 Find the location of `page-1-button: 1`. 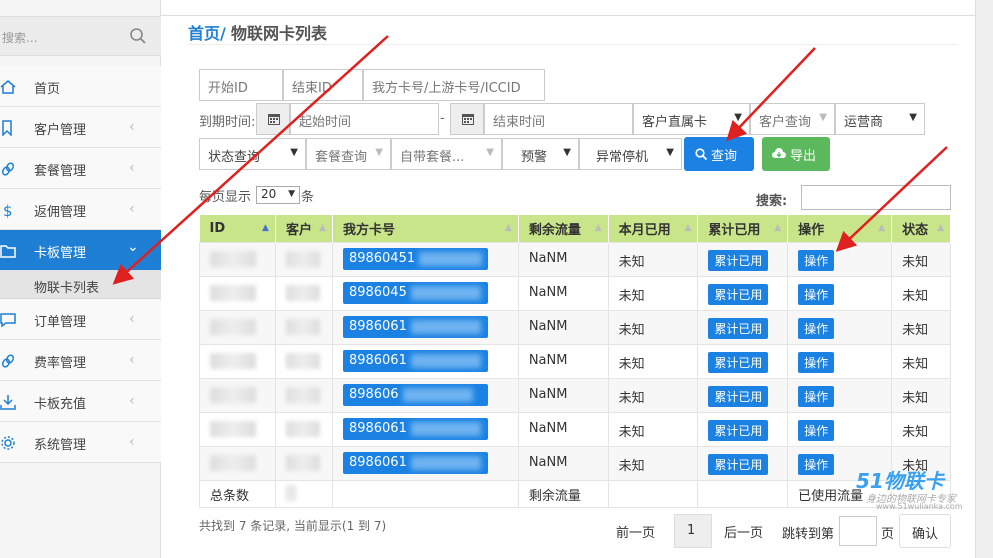

page-1-button: 1 is located at coordinates (693, 531).